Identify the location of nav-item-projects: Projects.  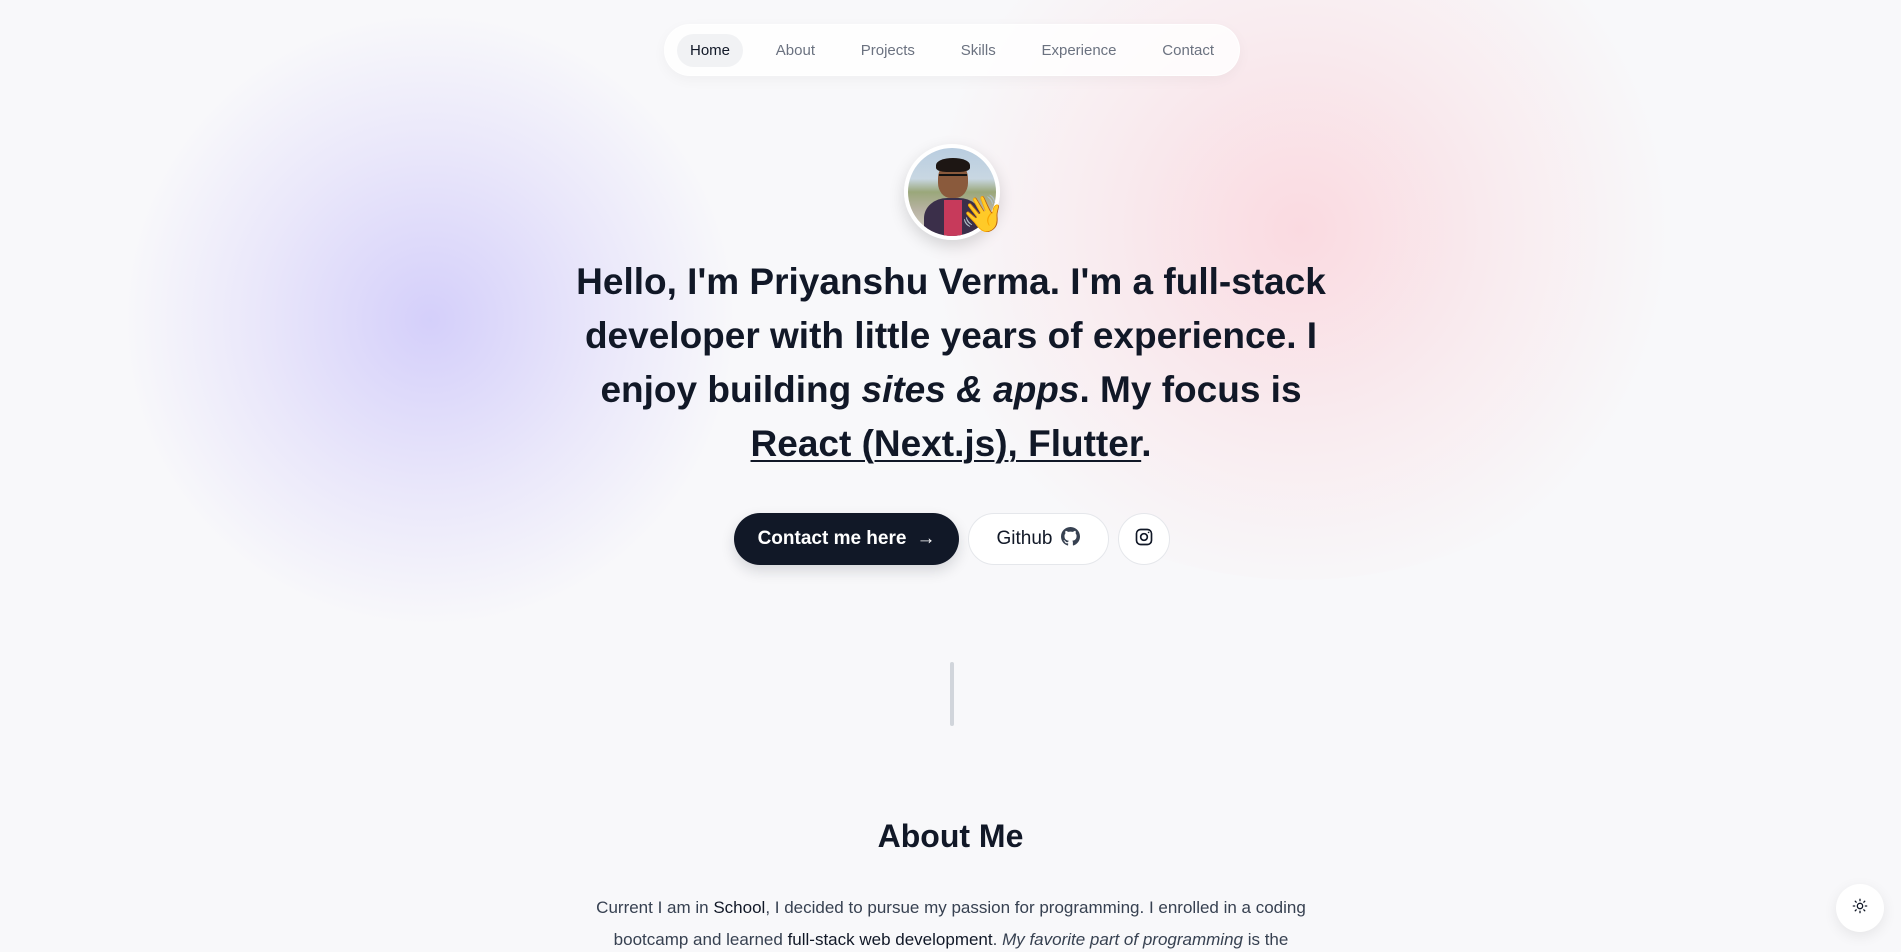
(888, 50).